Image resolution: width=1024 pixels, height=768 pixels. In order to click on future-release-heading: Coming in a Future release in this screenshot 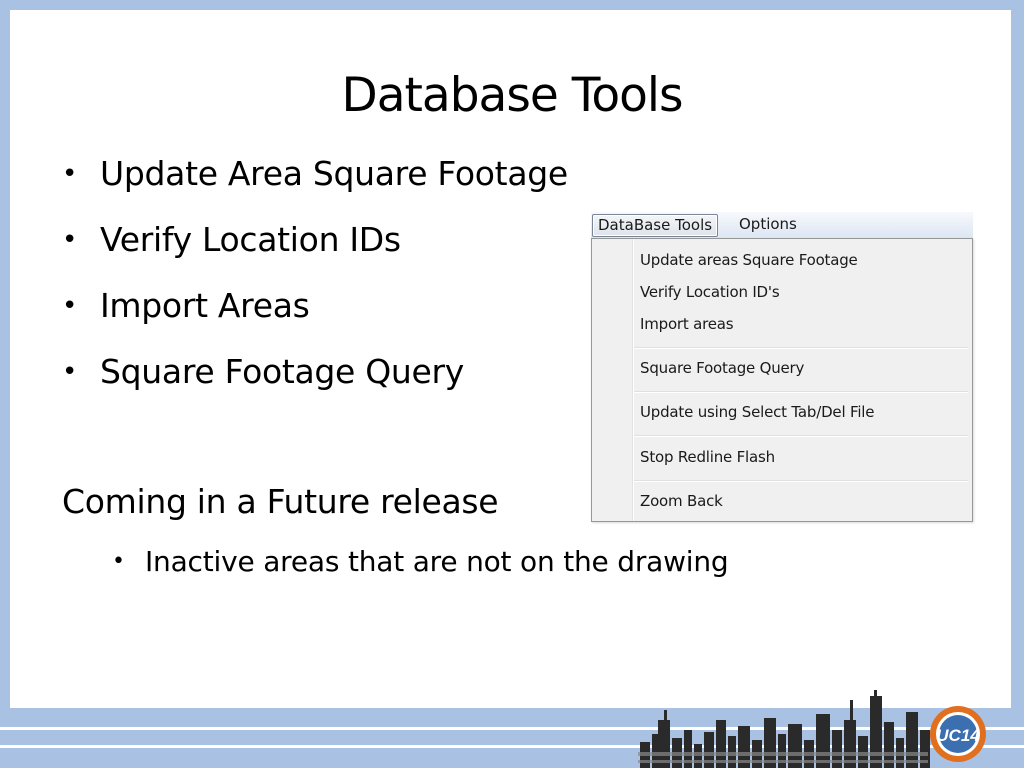, I will do `click(280, 501)`.